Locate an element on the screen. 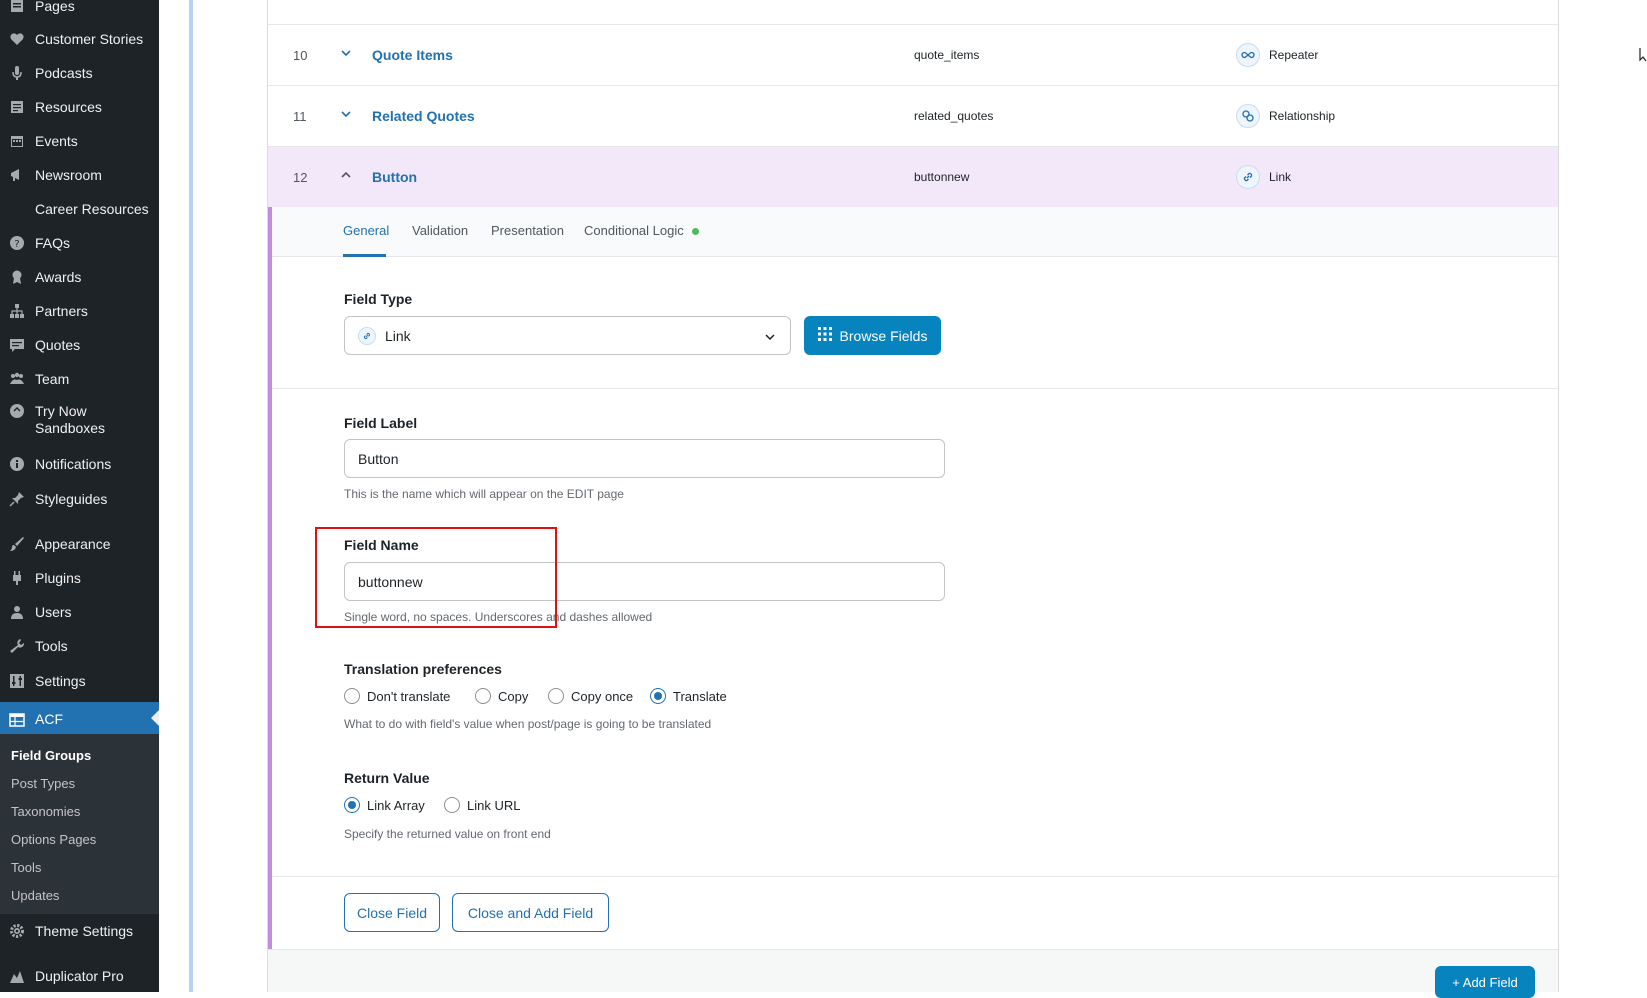 Image resolution: width=1647 pixels, height=998 pixels. pages-icon is located at coordinates (17, 7).